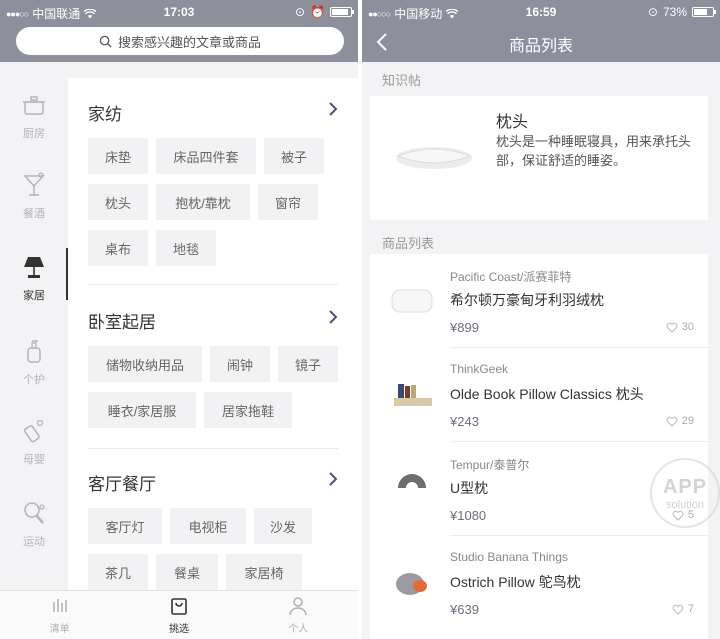  Describe the element at coordinates (189, 42) in the screenshot. I see `search-placeholder: 搜索感兴趣的文章或商品` at that location.